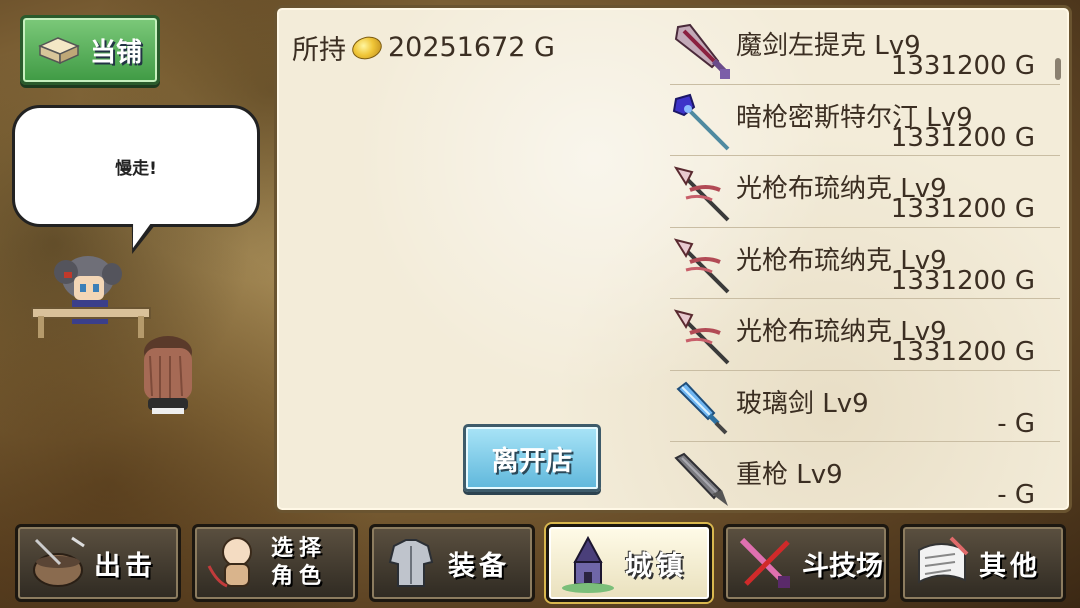 The height and width of the screenshot is (608, 1080). I want to click on nav-town-button: 城镇, so click(629, 563).